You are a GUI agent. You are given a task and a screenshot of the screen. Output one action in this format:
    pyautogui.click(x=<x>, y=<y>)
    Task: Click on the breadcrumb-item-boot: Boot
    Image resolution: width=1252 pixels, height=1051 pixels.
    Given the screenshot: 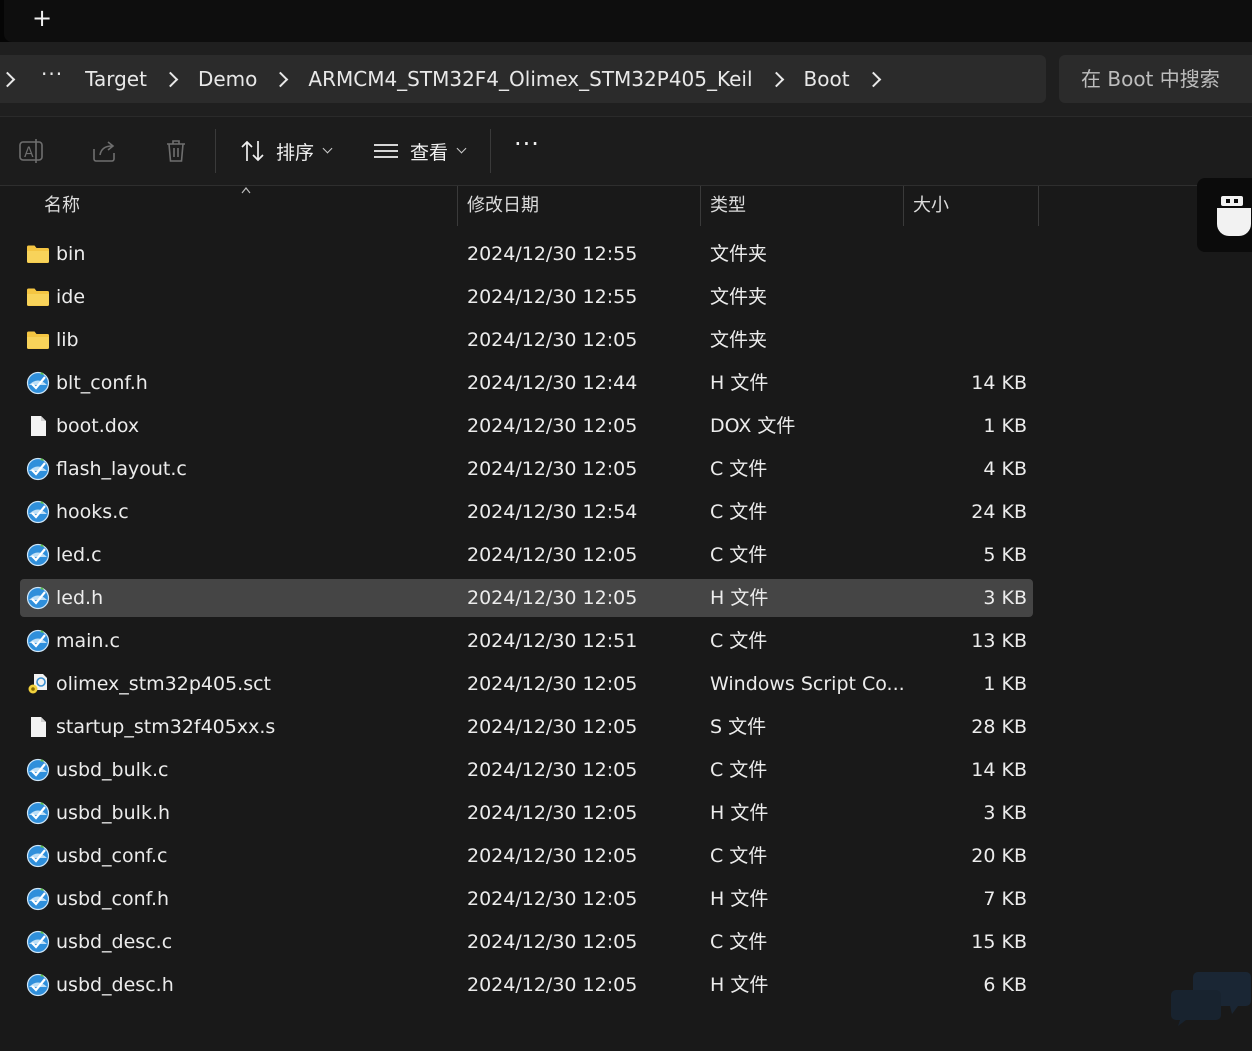 What is the action you would take?
    pyautogui.click(x=827, y=79)
    